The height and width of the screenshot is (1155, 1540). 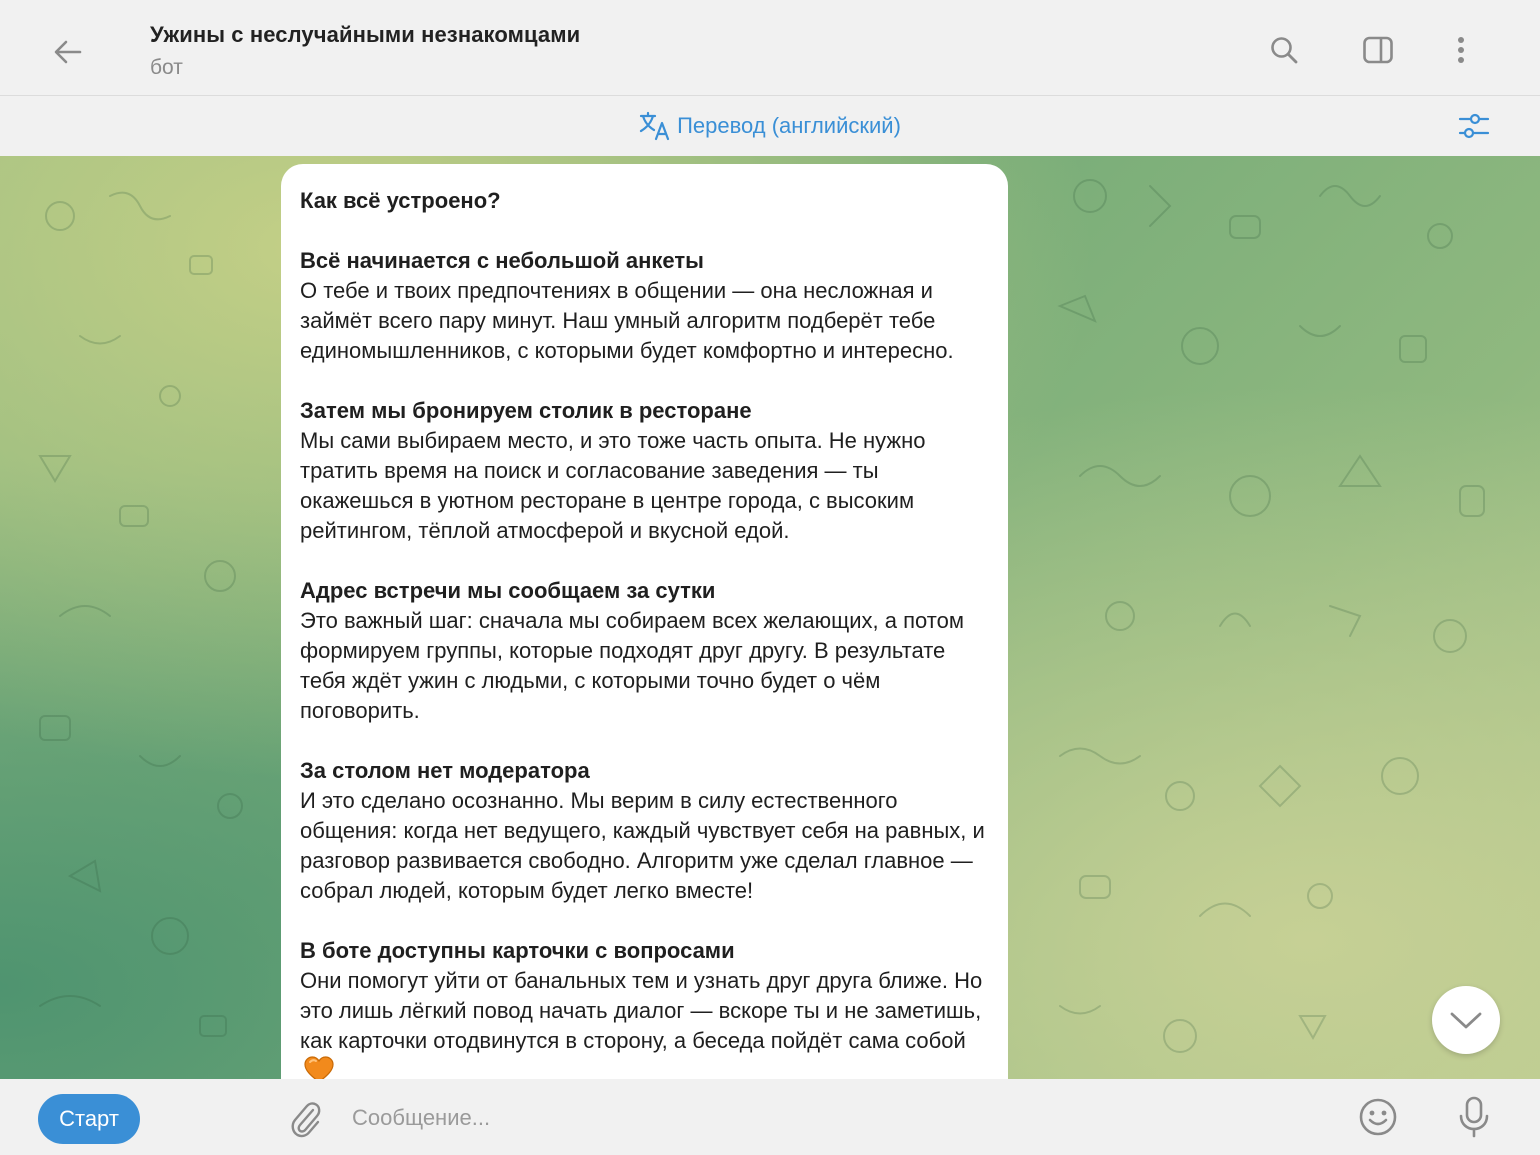 I want to click on emoji-button, so click(x=1378, y=1117).